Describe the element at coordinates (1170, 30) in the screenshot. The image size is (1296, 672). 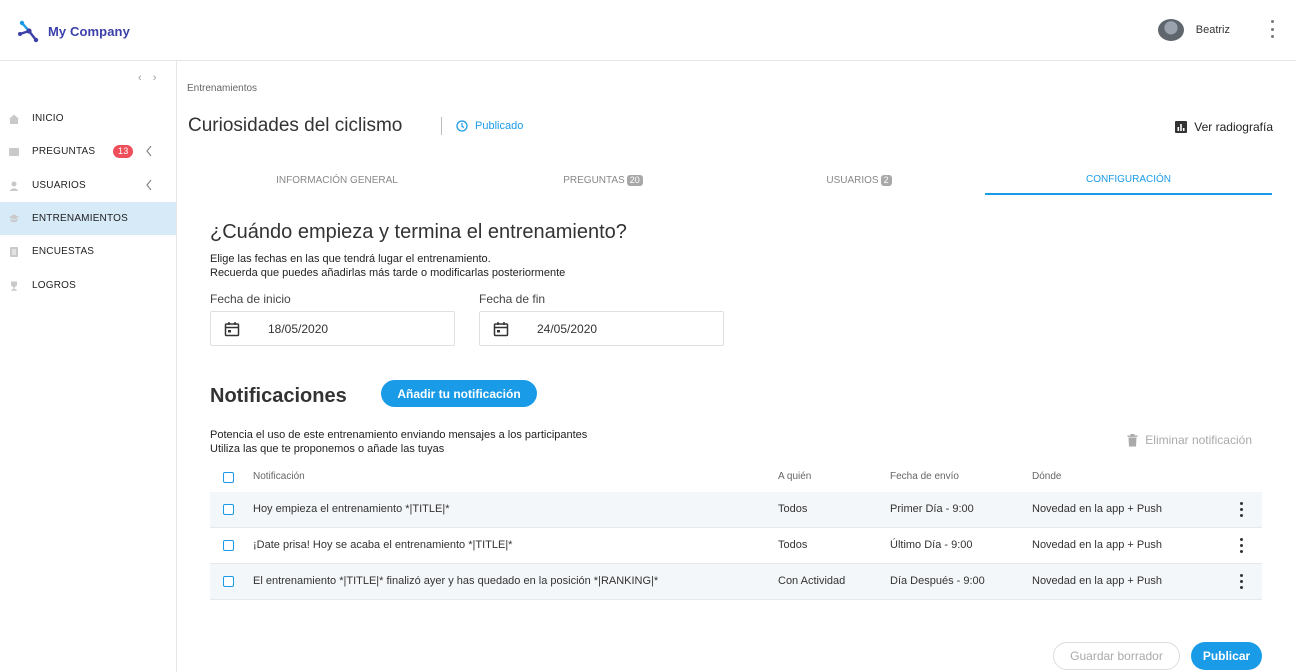
I see `avatar` at that location.